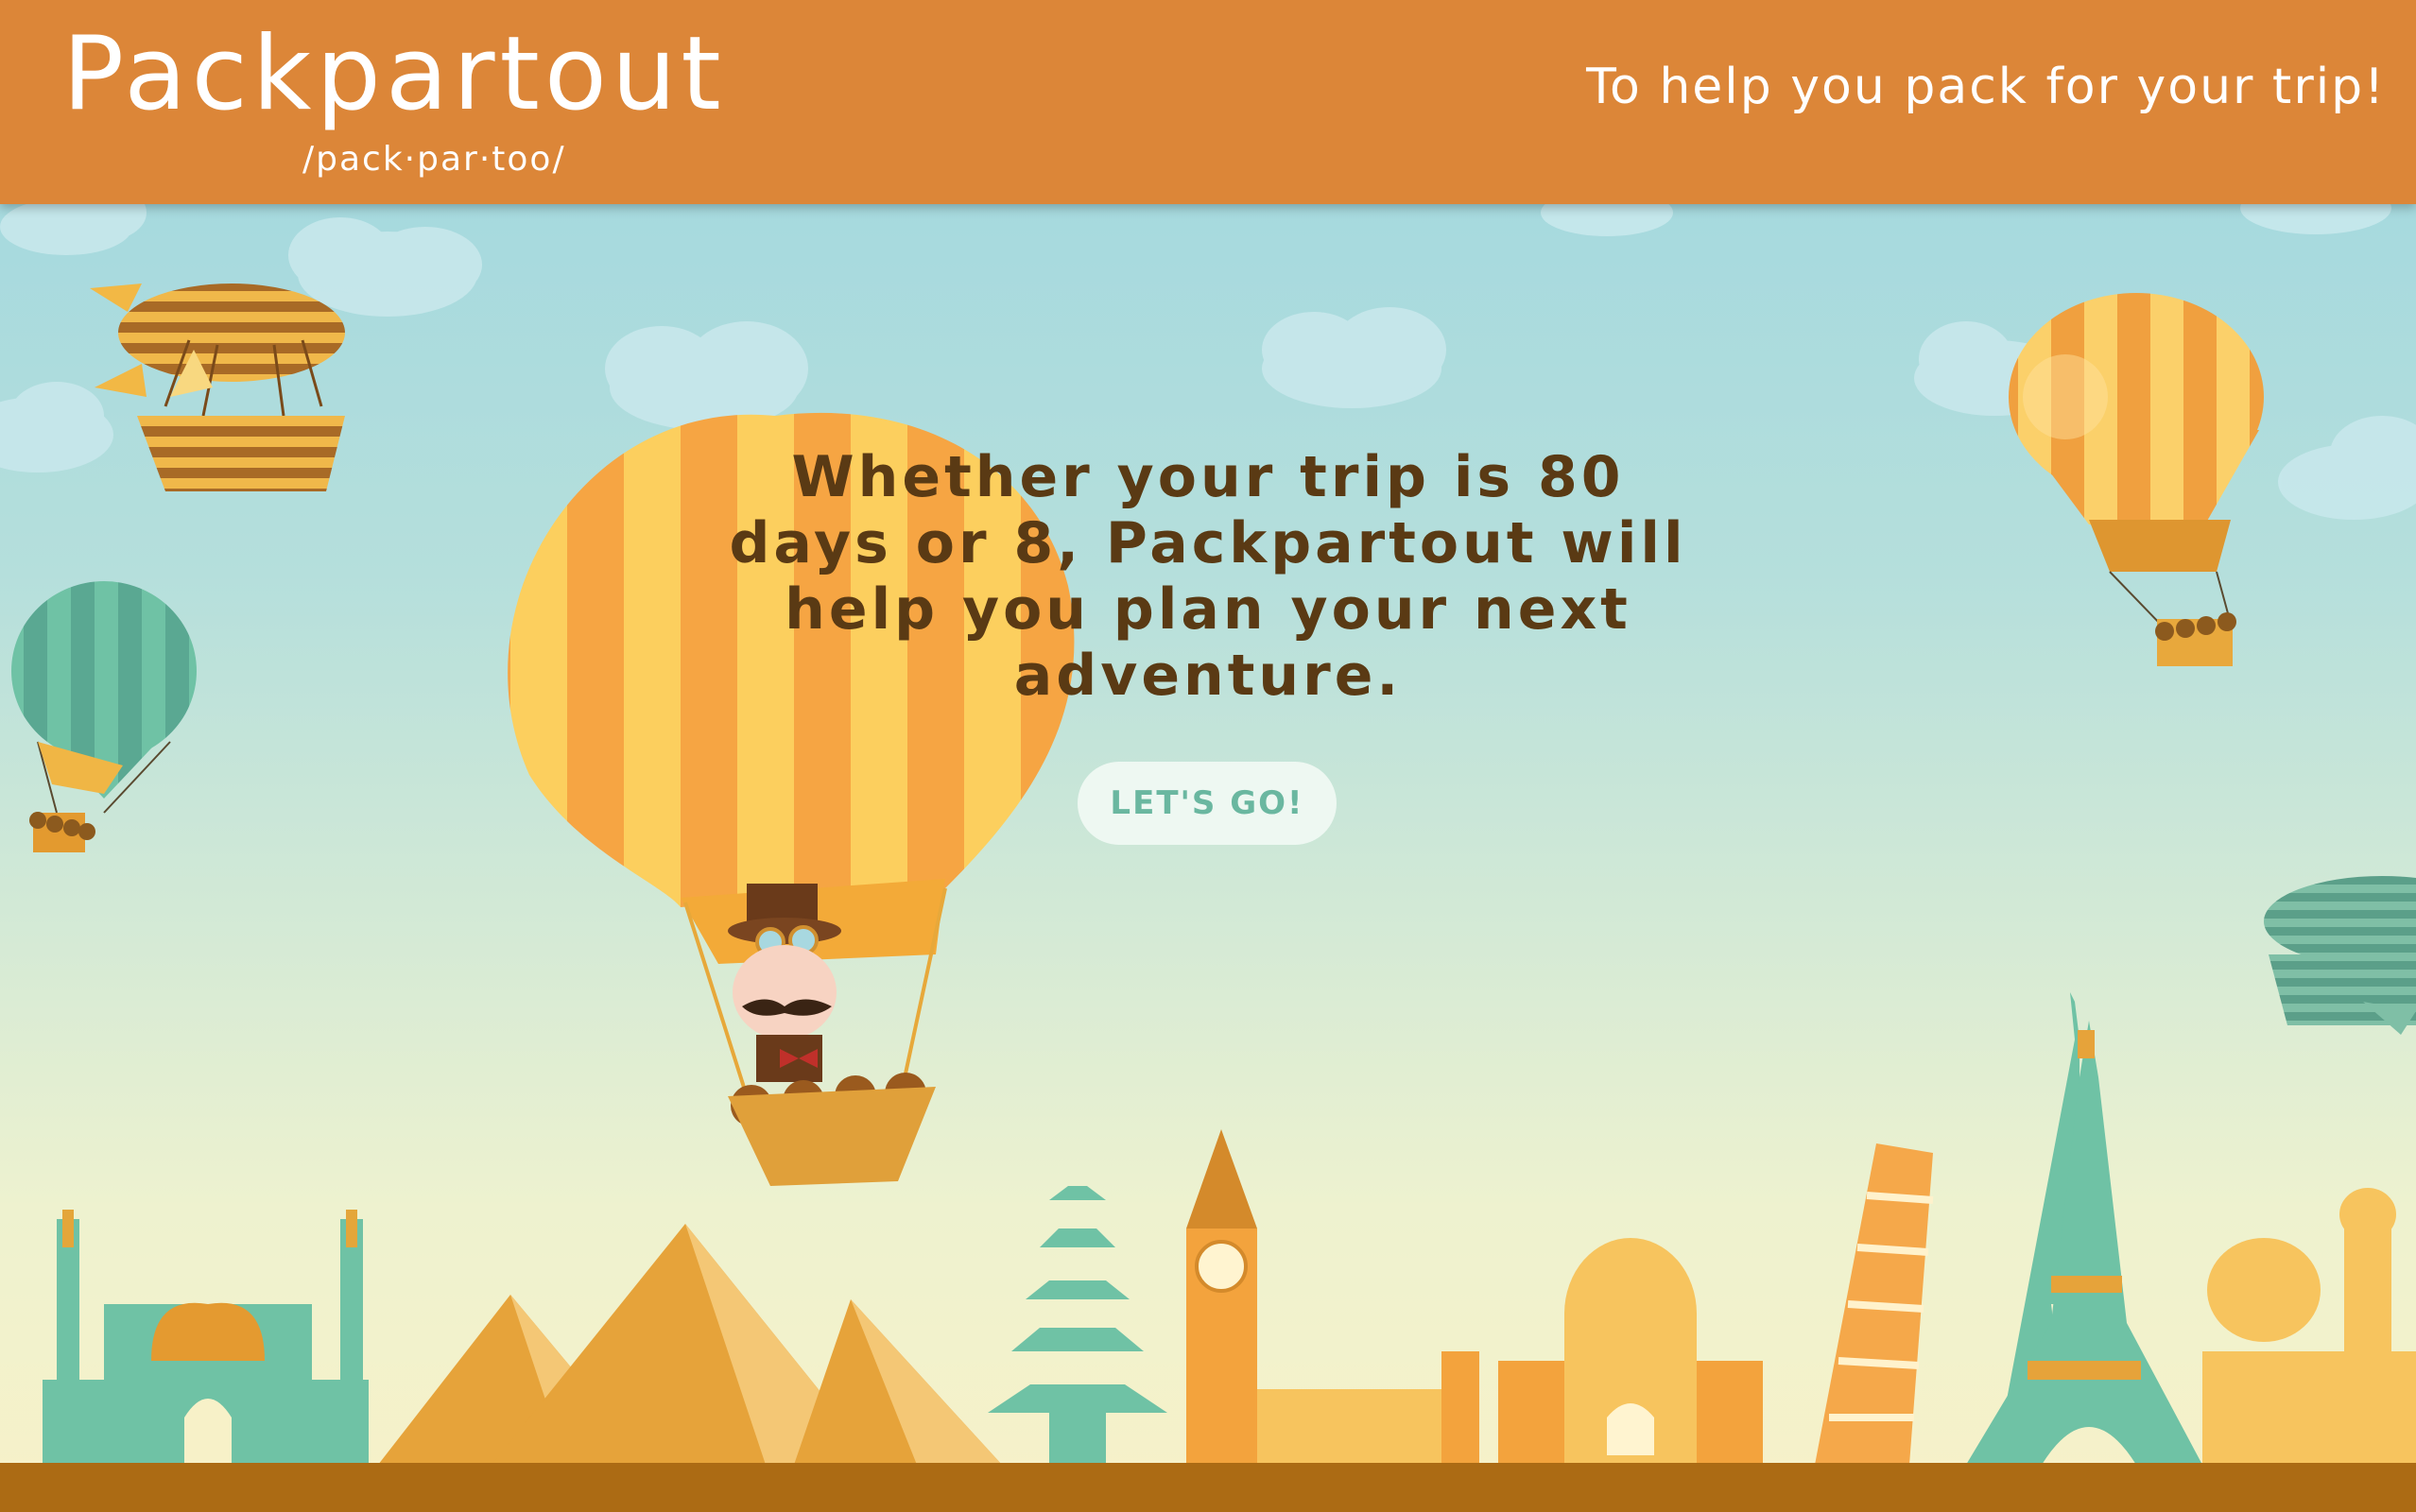 This screenshot has height=1512, width=2416. What do you see at coordinates (2084, 1228) in the screenshot?
I see `eiffel-tower-icon` at bounding box center [2084, 1228].